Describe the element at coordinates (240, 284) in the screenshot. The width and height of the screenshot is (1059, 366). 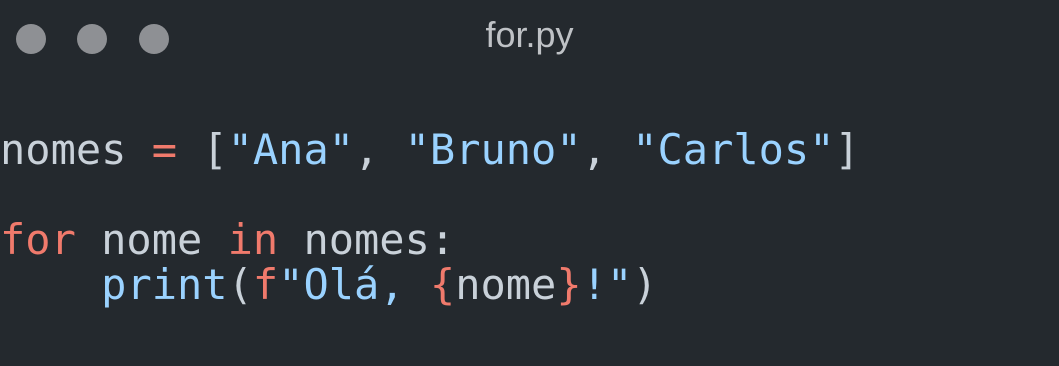
I see `code-token-punc: (` at that location.